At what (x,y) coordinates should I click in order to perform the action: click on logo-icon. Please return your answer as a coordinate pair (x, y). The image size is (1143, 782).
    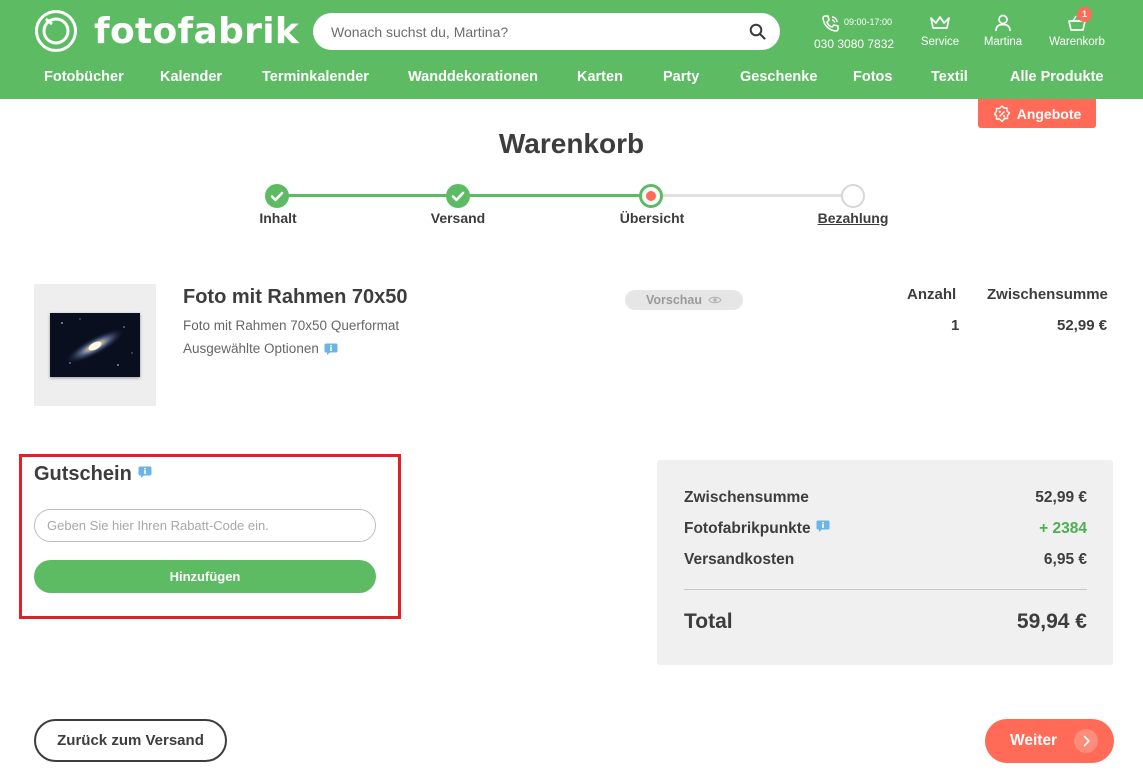
    Looking at the image, I should click on (56, 31).